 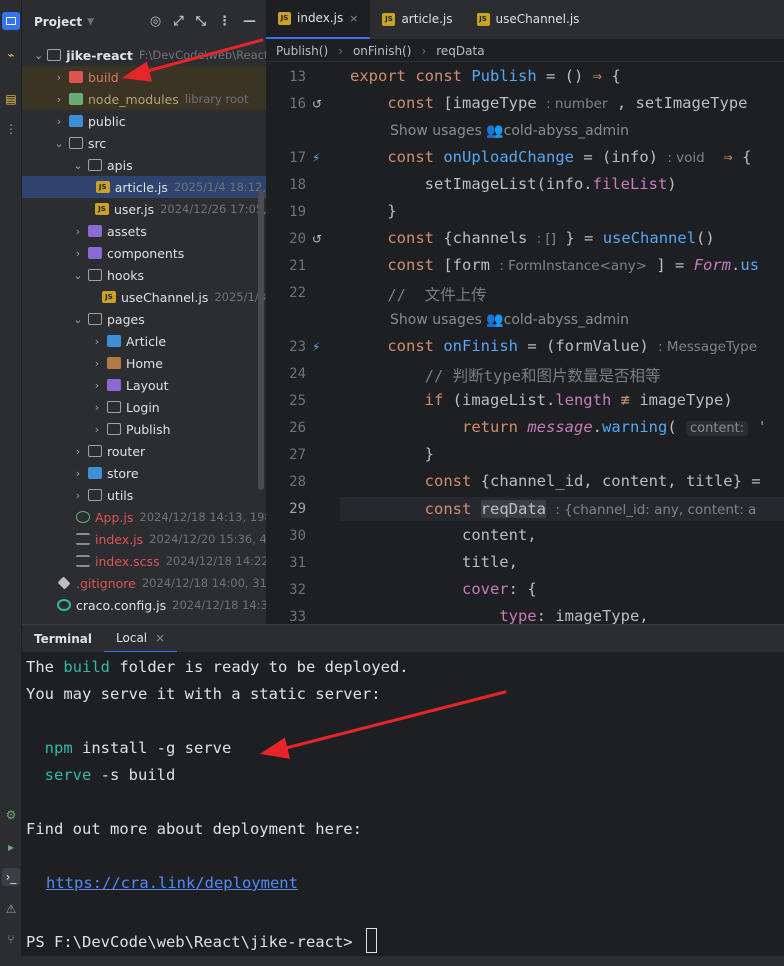 What do you see at coordinates (123, 473) in the screenshot?
I see `tree-item-label: store` at bounding box center [123, 473].